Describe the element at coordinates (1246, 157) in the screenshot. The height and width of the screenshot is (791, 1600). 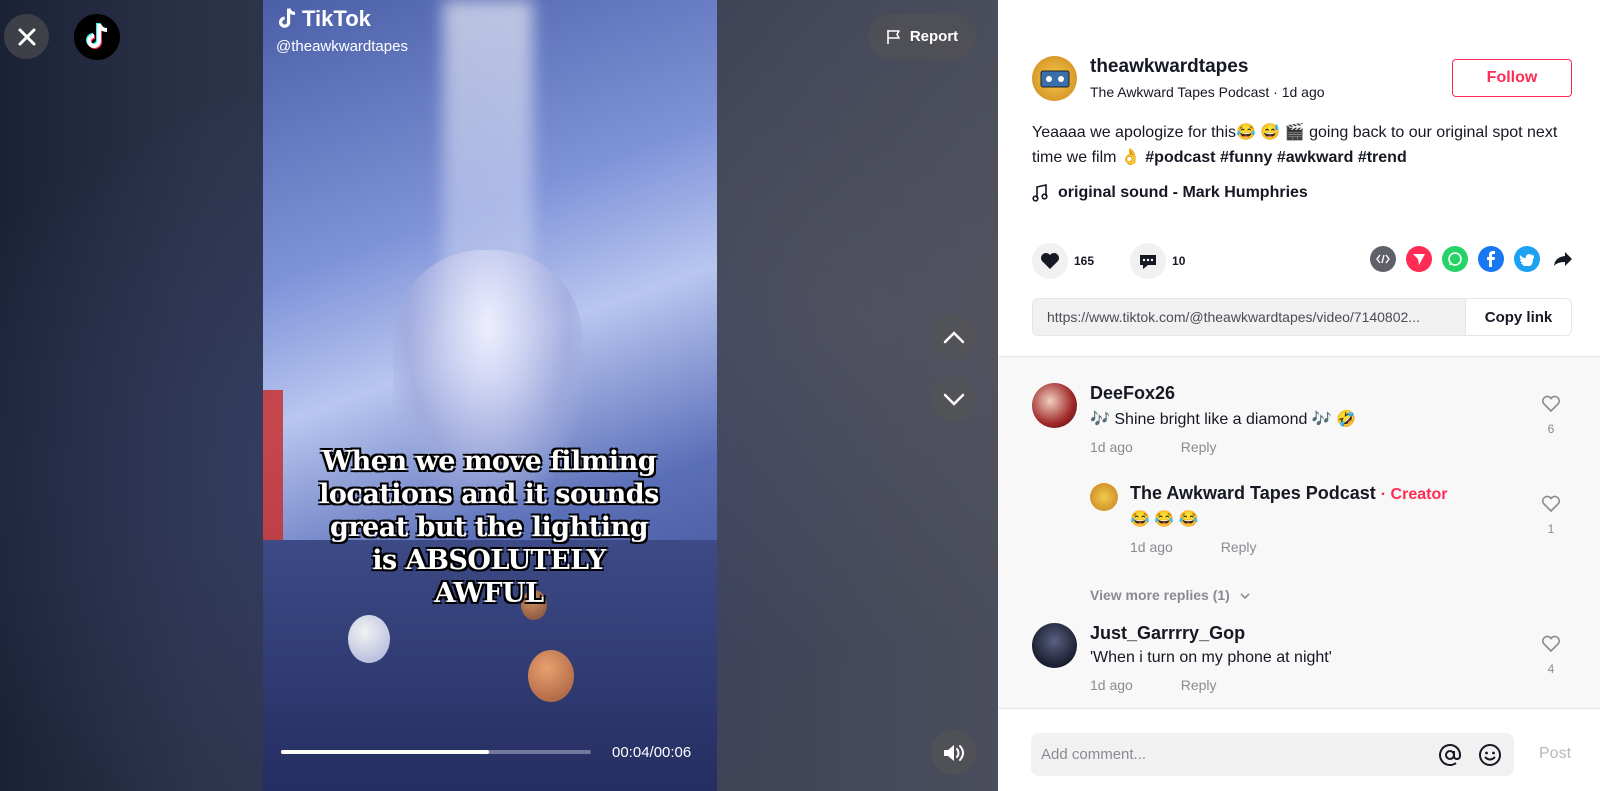
I see `hashtag-funny: #funny` at that location.